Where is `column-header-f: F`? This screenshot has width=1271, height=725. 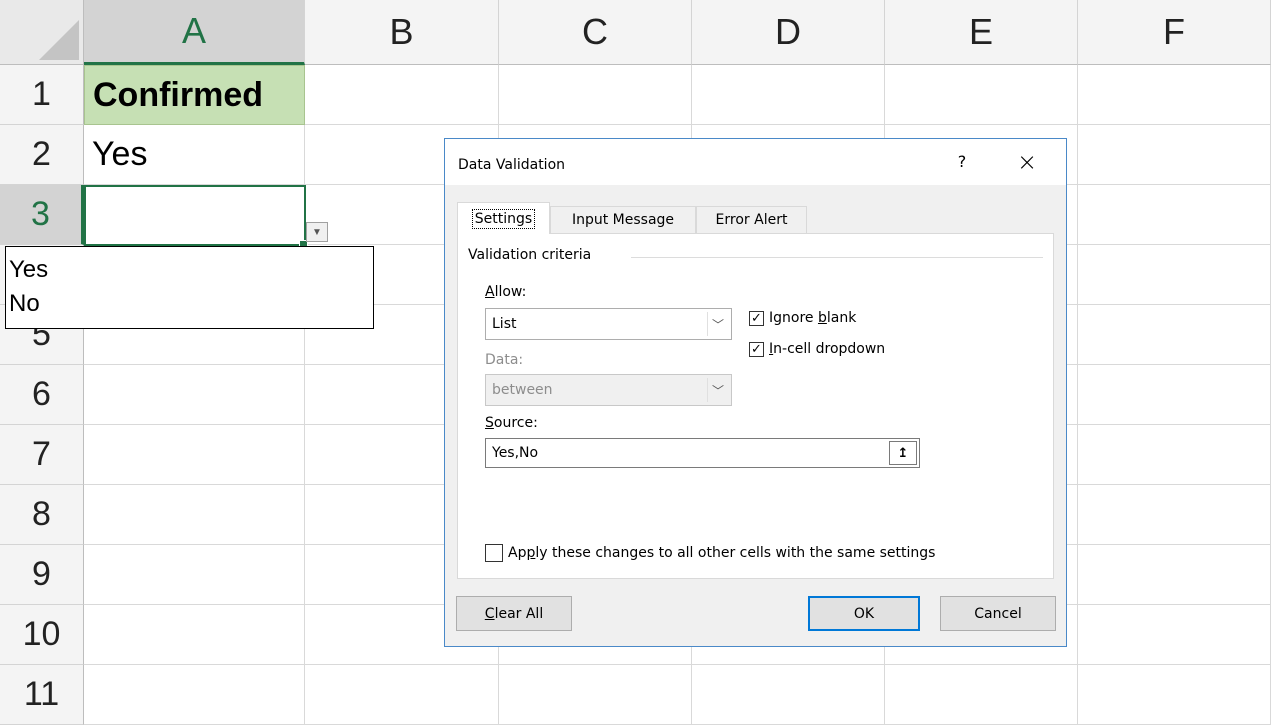
column-header-f: F is located at coordinates (1174, 32).